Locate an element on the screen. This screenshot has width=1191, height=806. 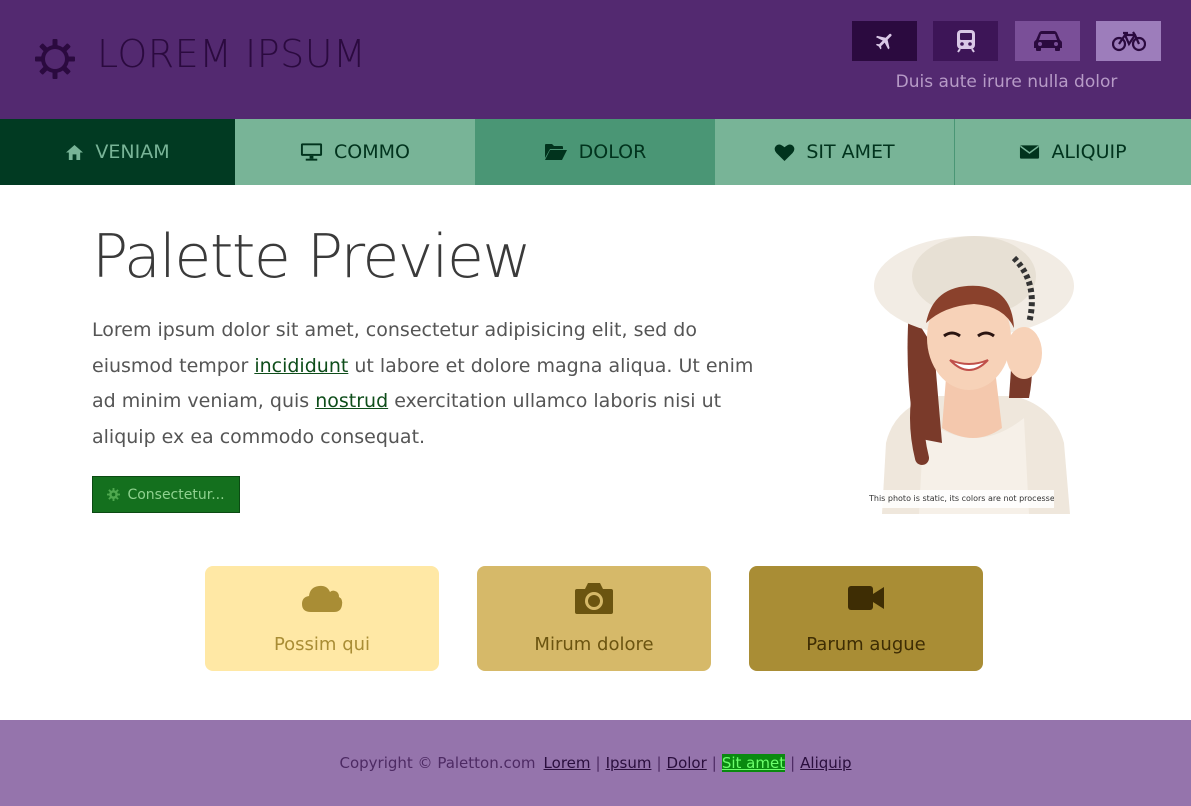
link-nostrud: nostrud is located at coordinates (351, 401).